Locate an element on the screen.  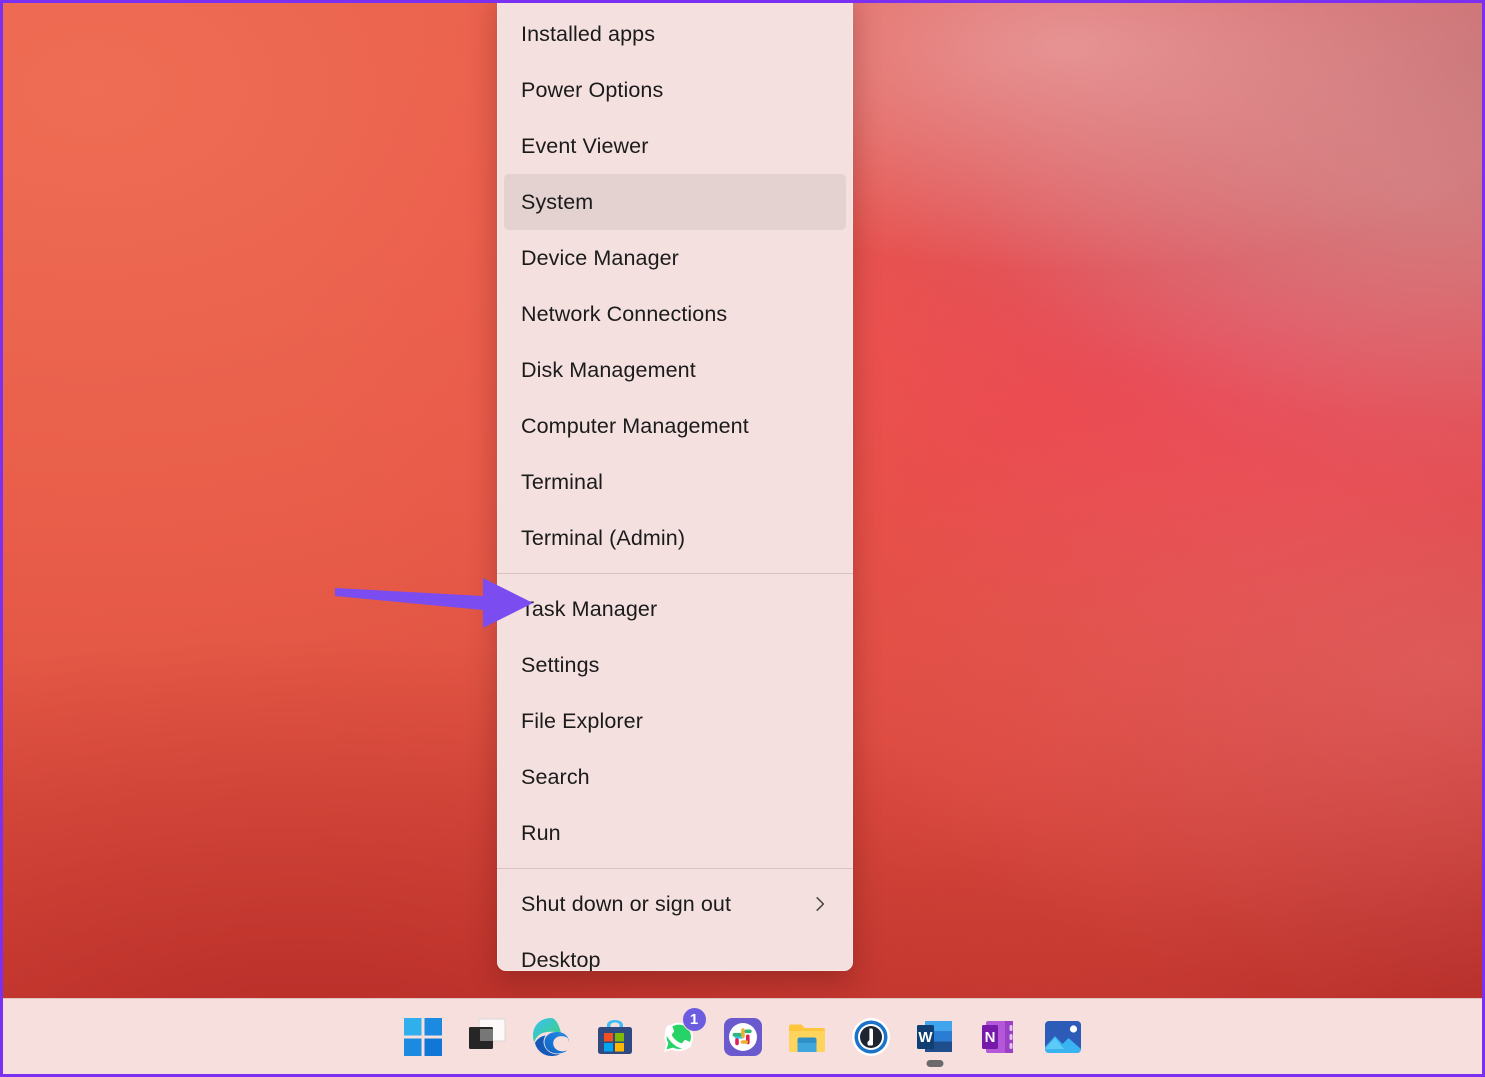
task-view-icon is located at coordinates (487, 1037).